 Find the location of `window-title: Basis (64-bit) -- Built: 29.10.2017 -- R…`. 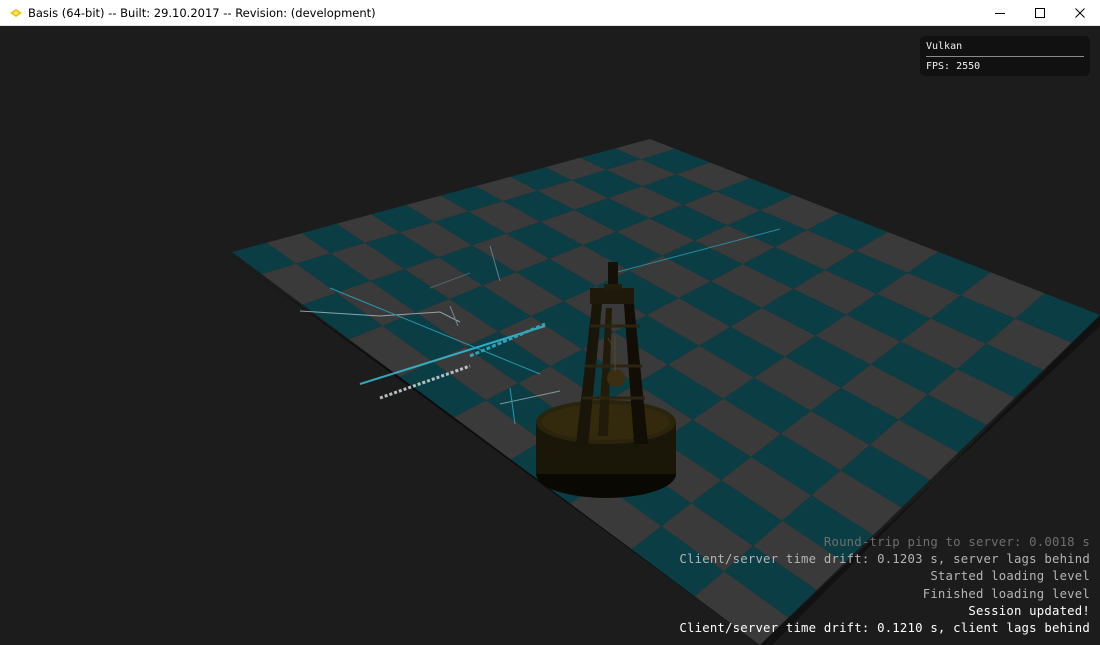

window-title: Basis (64-bit) -- Built: 29.10.2017 -- R… is located at coordinates (202, 12).